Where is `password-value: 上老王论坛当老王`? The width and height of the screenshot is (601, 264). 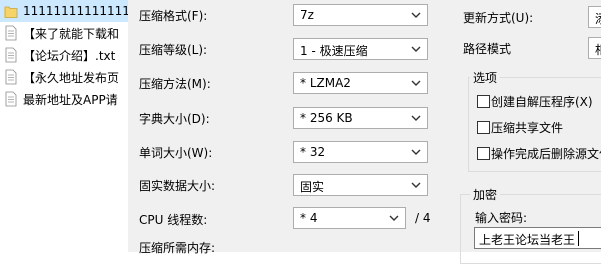 password-value: 上老王论坛当老王 is located at coordinates (527, 240).